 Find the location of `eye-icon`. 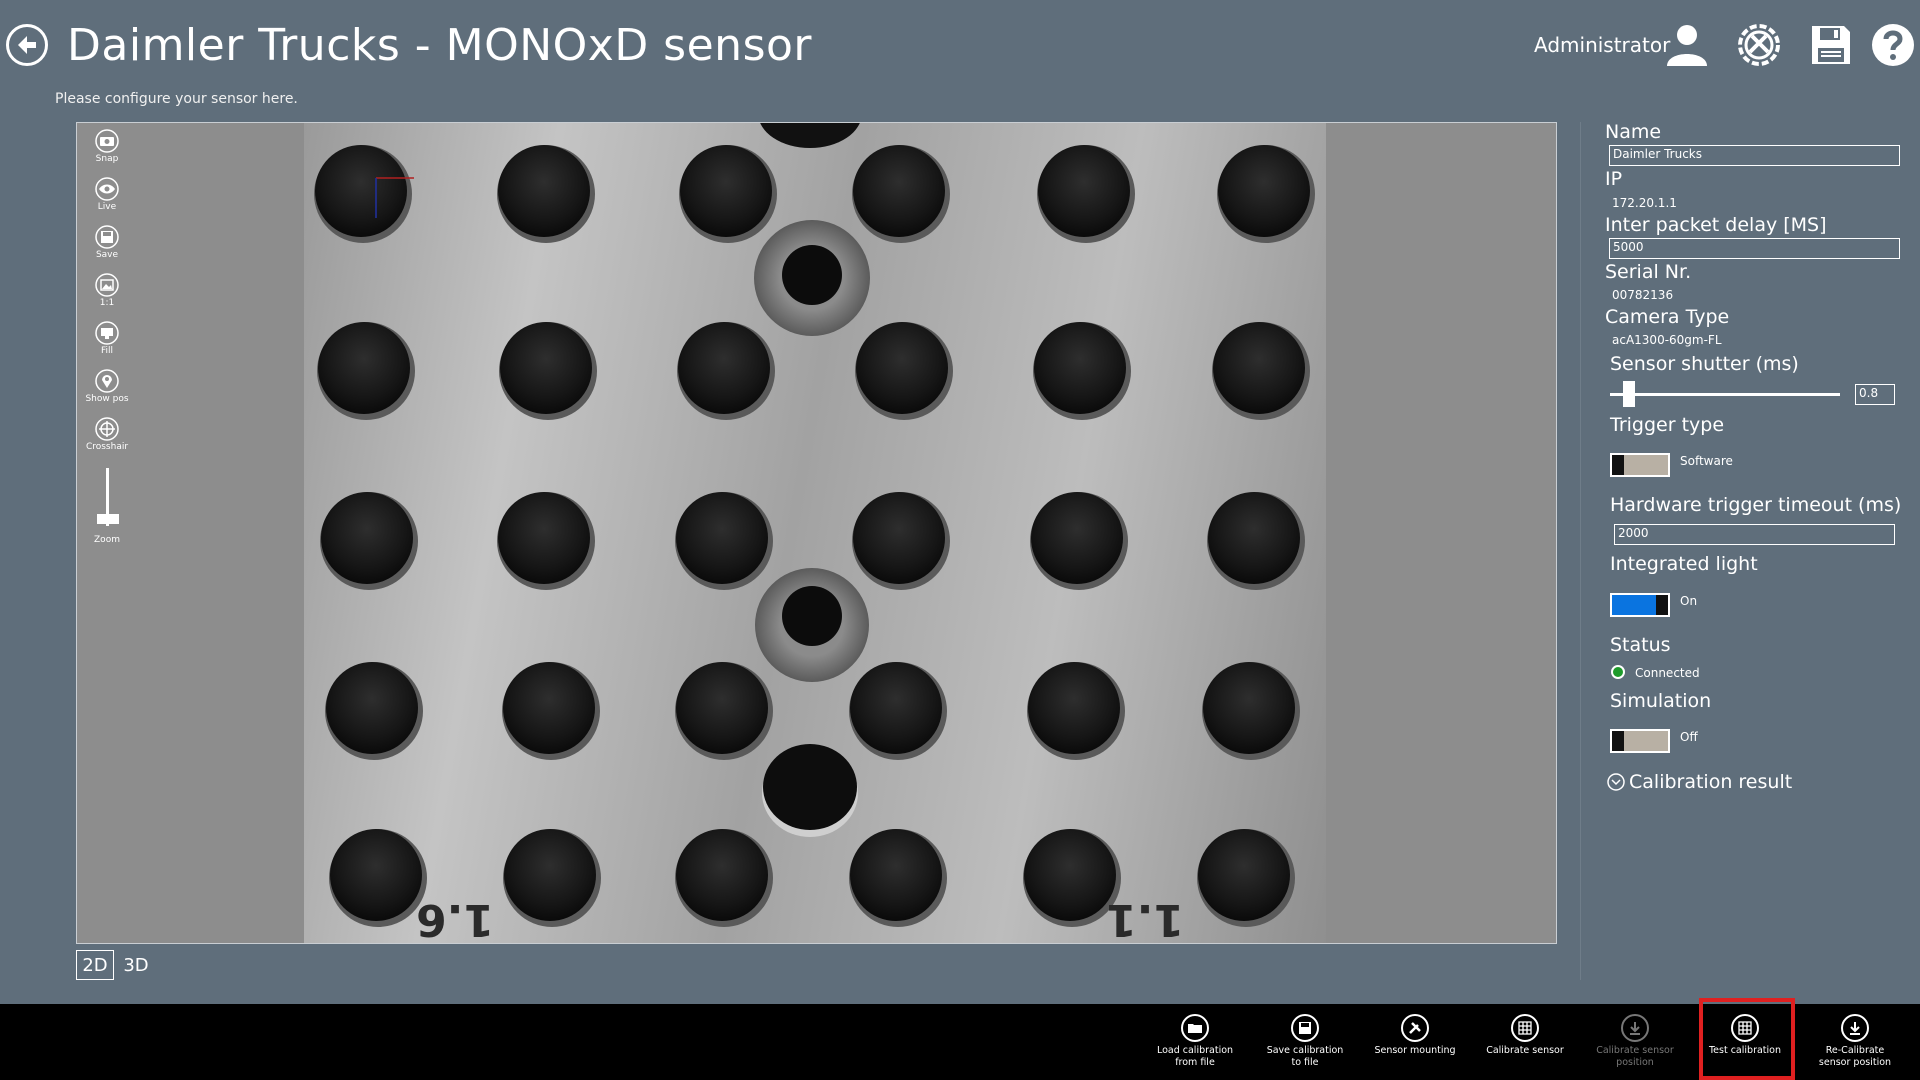

eye-icon is located at coordinates (107, 189).